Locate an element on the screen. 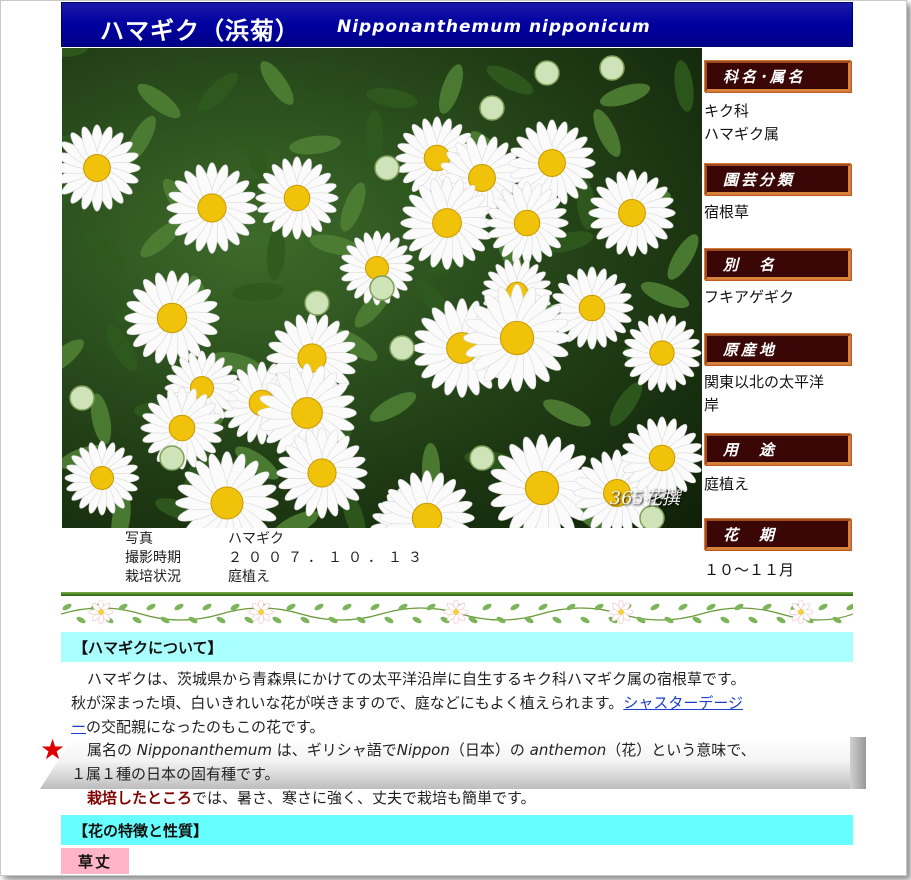  text-span: 属名の is located at coordinates (112, 750).